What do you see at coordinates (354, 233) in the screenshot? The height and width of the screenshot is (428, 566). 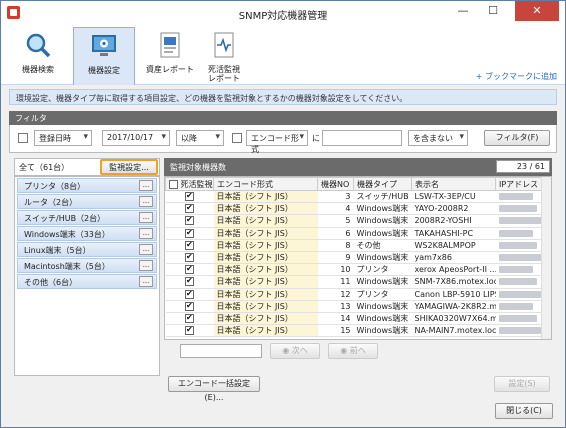 I see `table-row: 日本語（シフト JIS）6Windows端末TAKAHASHI-PC` at bounding box center [354, 233].